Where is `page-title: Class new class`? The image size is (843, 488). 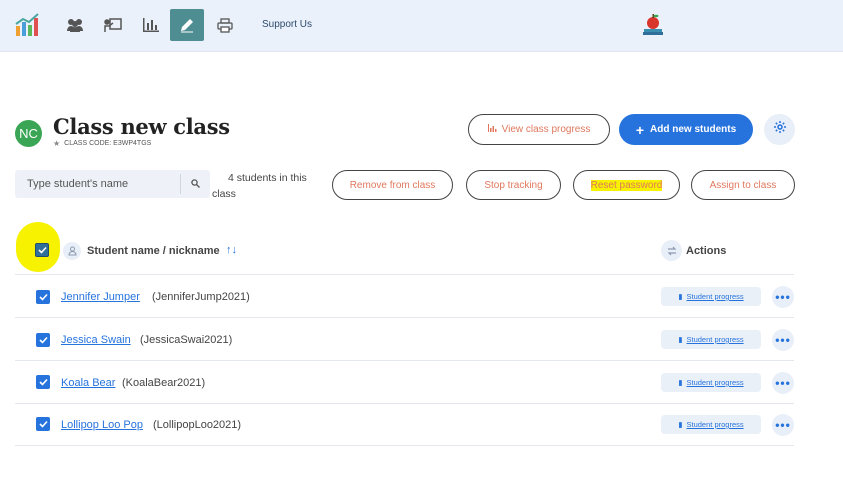 page-title: Class new class is located at coordinates (141, 126).